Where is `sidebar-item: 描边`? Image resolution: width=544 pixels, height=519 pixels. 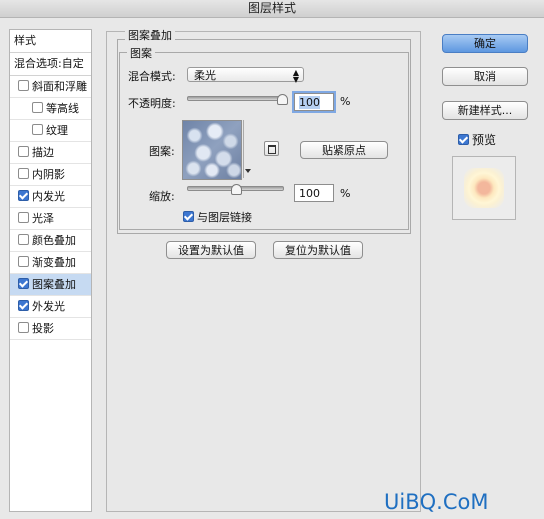
sidebar-item: 描边 is located at coordinates (50, 153).